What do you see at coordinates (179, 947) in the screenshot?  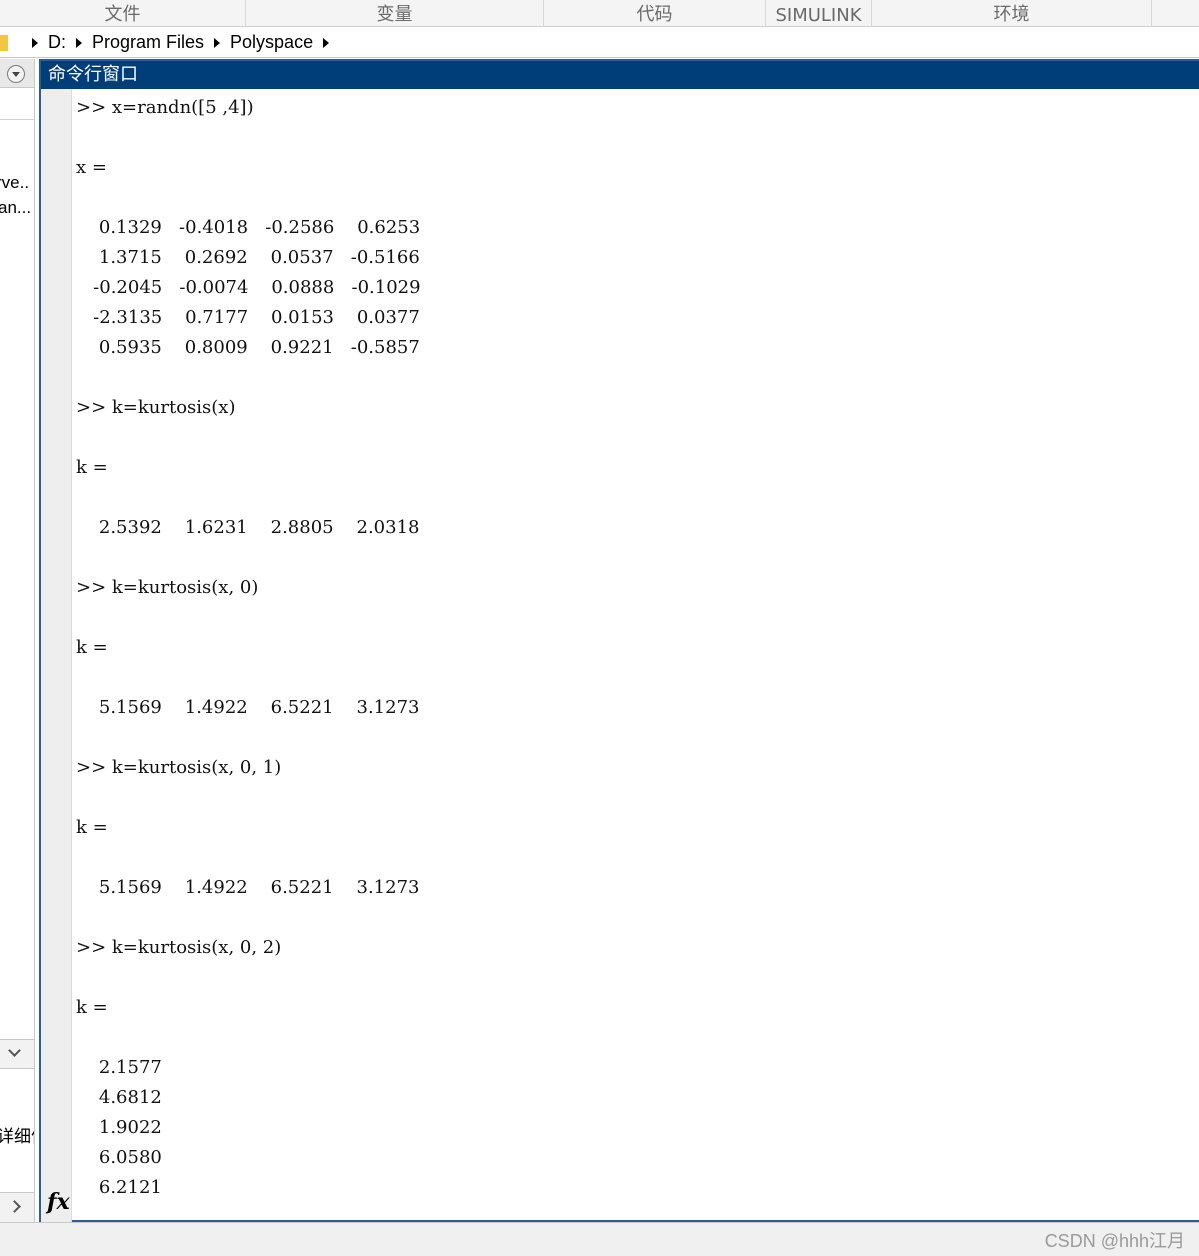 I see `command-line: >> k=kurtosis(x, 0, 2)` at bounding box center [179, 947].